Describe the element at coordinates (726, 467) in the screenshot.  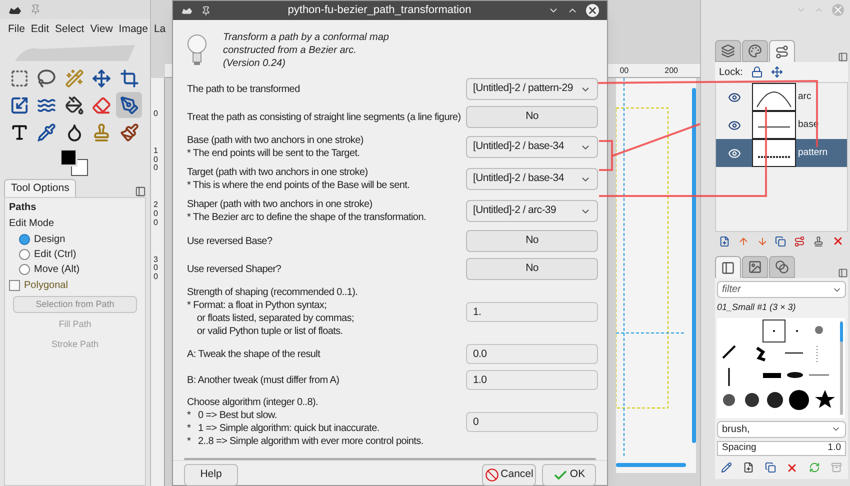
I see `pencil-icon` at that location.